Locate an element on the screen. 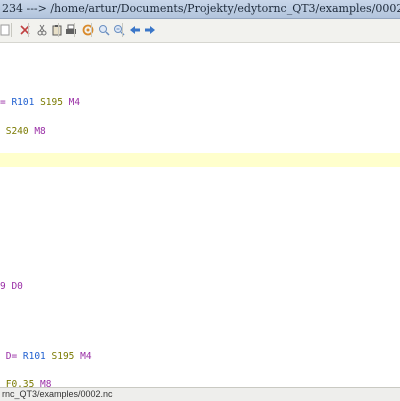  code-token: D= is located at coordinates (11, 356).